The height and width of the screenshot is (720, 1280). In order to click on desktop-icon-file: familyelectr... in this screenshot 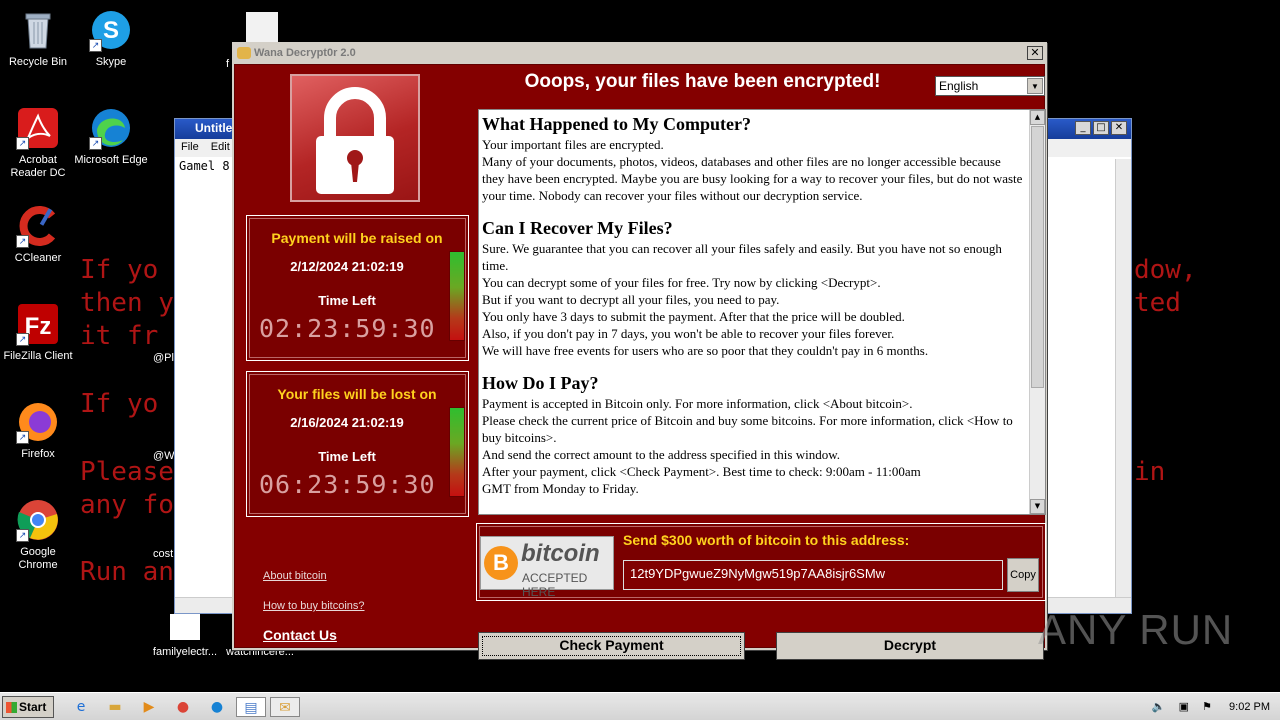, I will do `click(185, 636)`.